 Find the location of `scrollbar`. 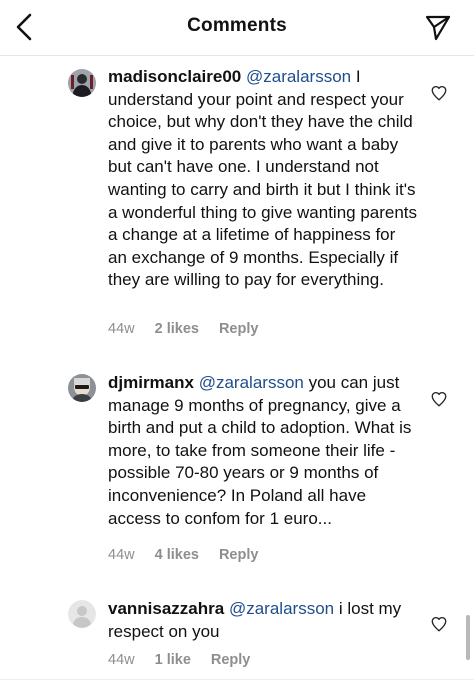

scrollbar is located at coordinates (468, 637).